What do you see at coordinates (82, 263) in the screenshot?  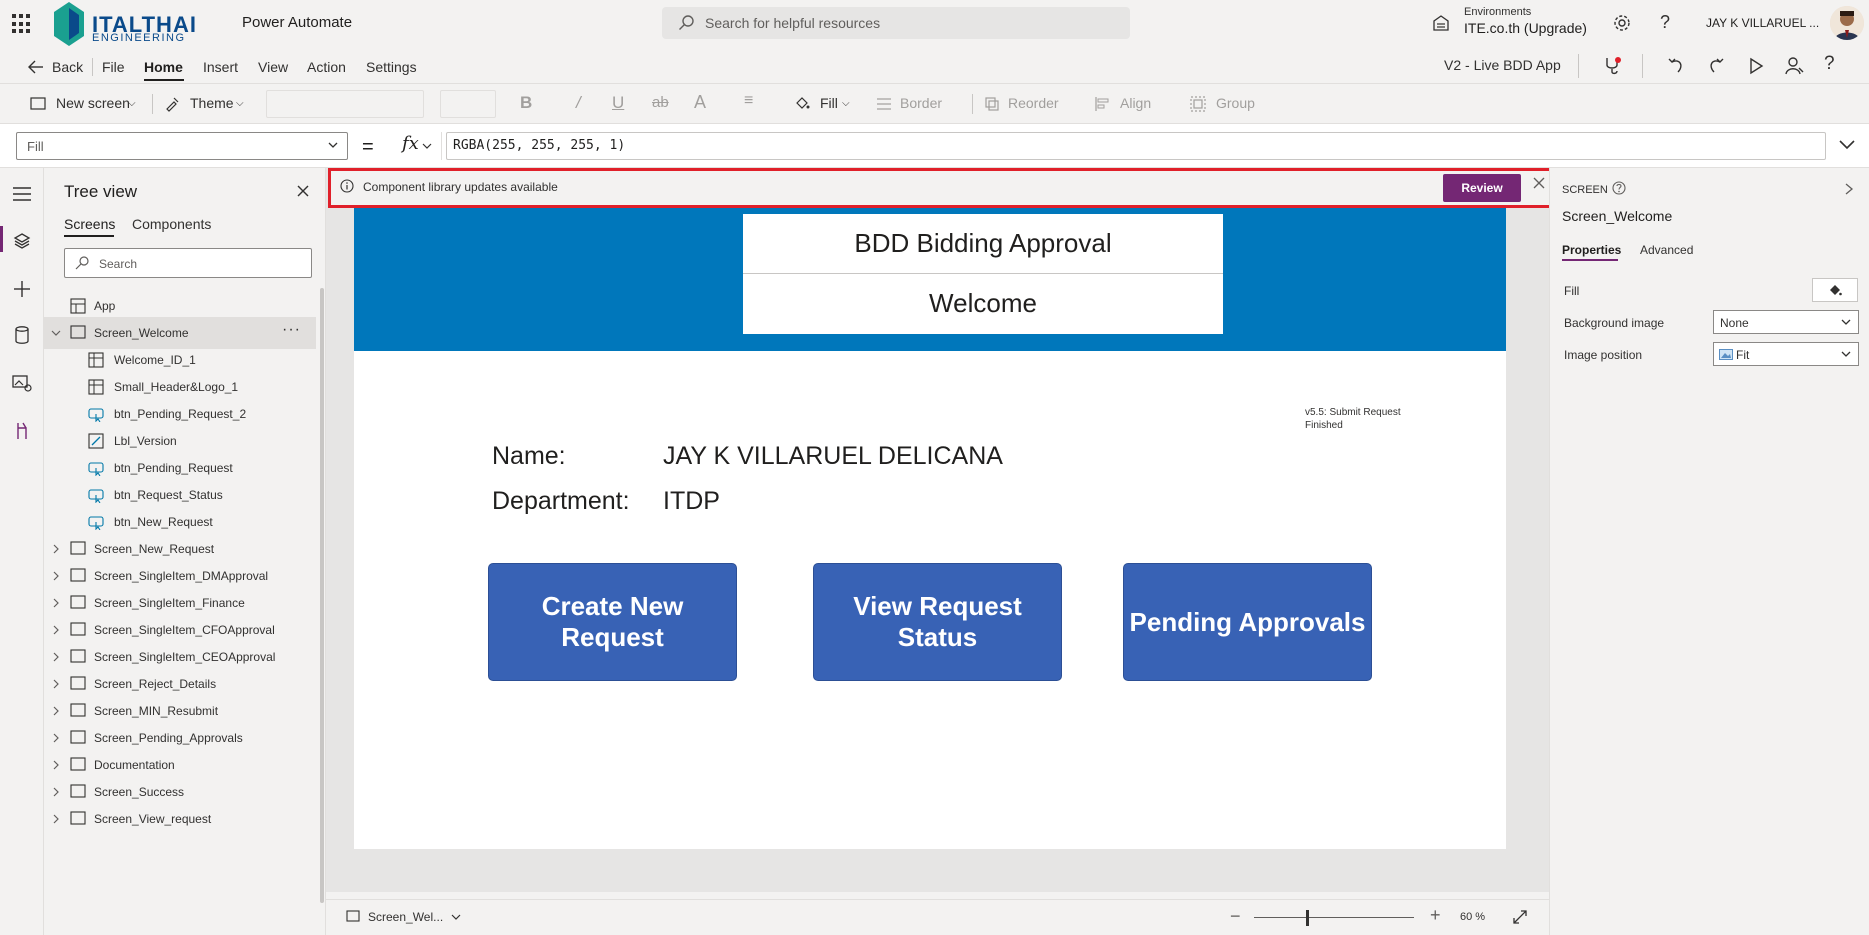 I see `search-icon` at bounding box center [82, 263].